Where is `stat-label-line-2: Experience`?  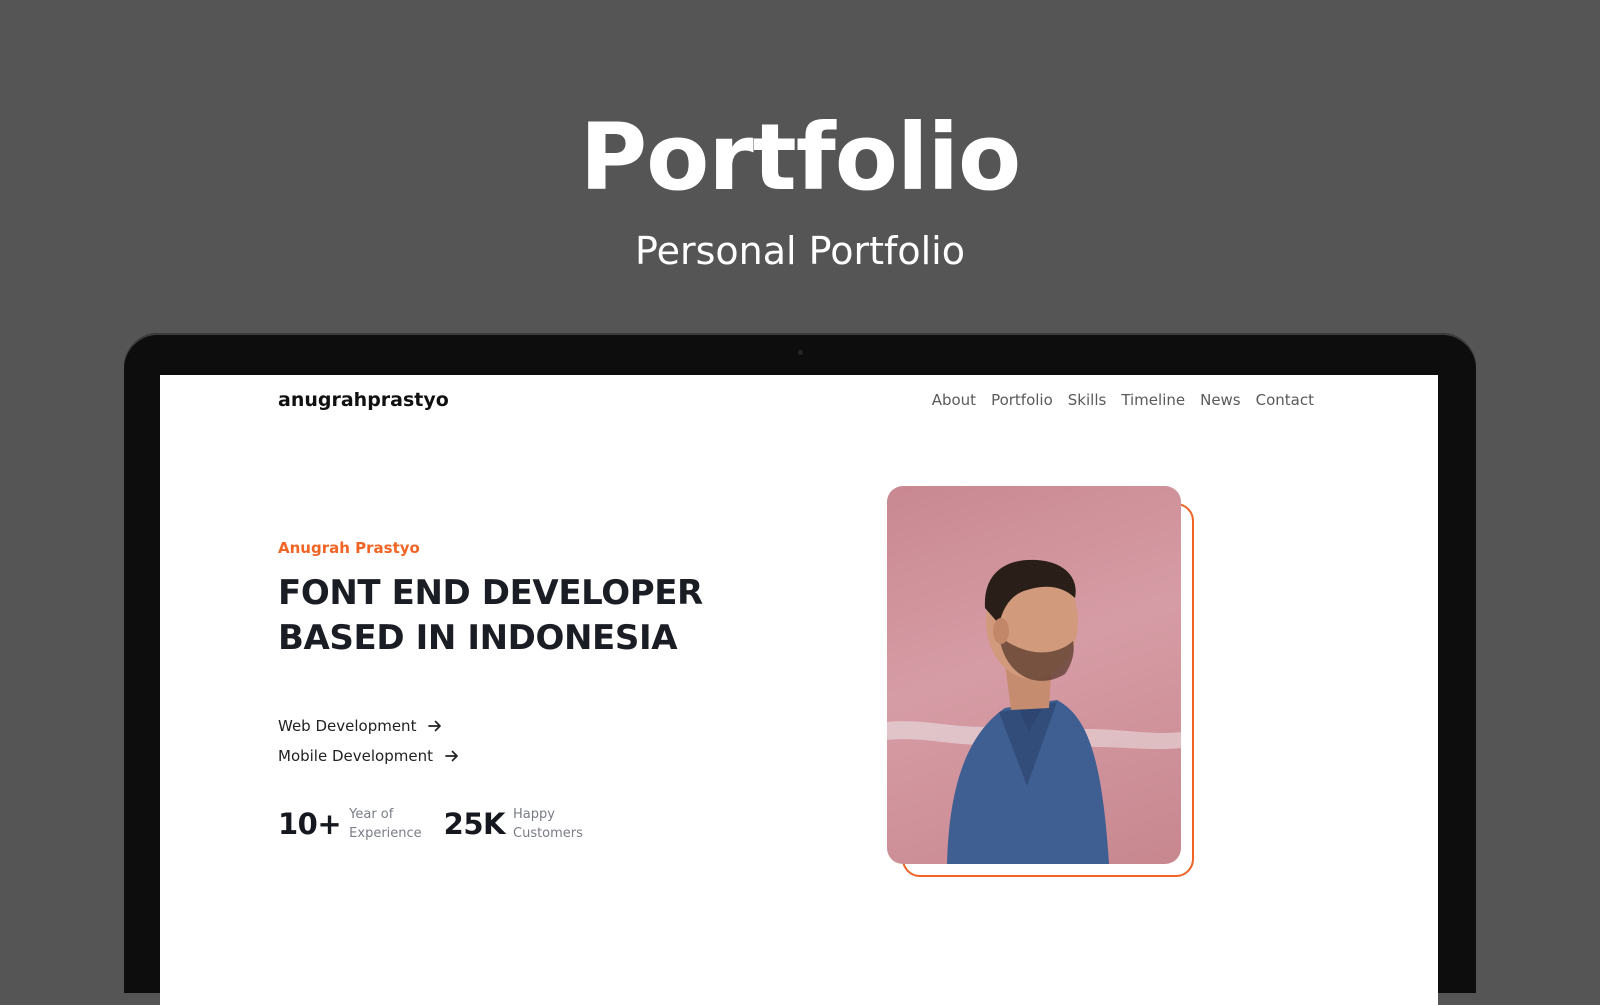
stat-label-line-2: Experience is located at coordinates (385, 833).